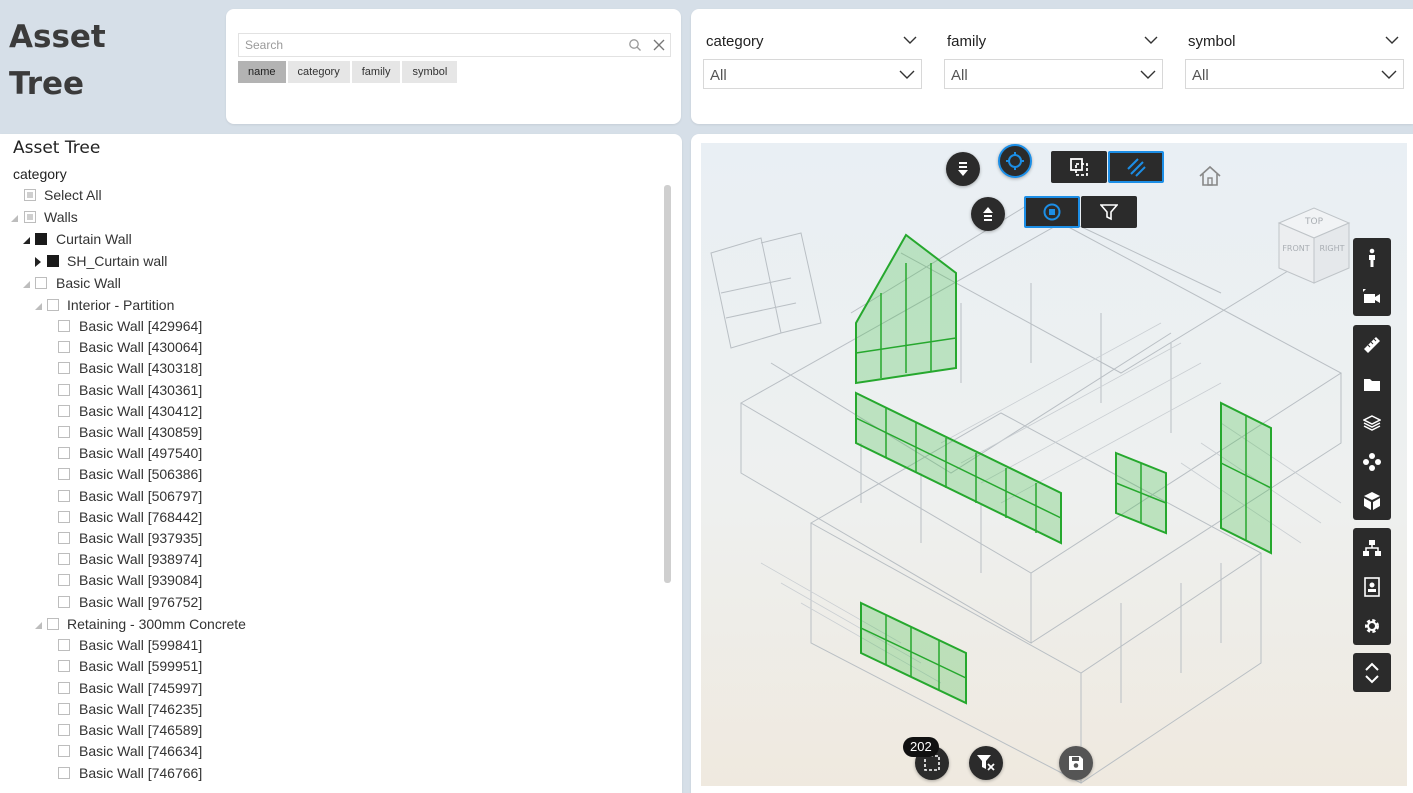  I want to click on tree-row-leaf: Basic Wall [599951], so click(320, 666).